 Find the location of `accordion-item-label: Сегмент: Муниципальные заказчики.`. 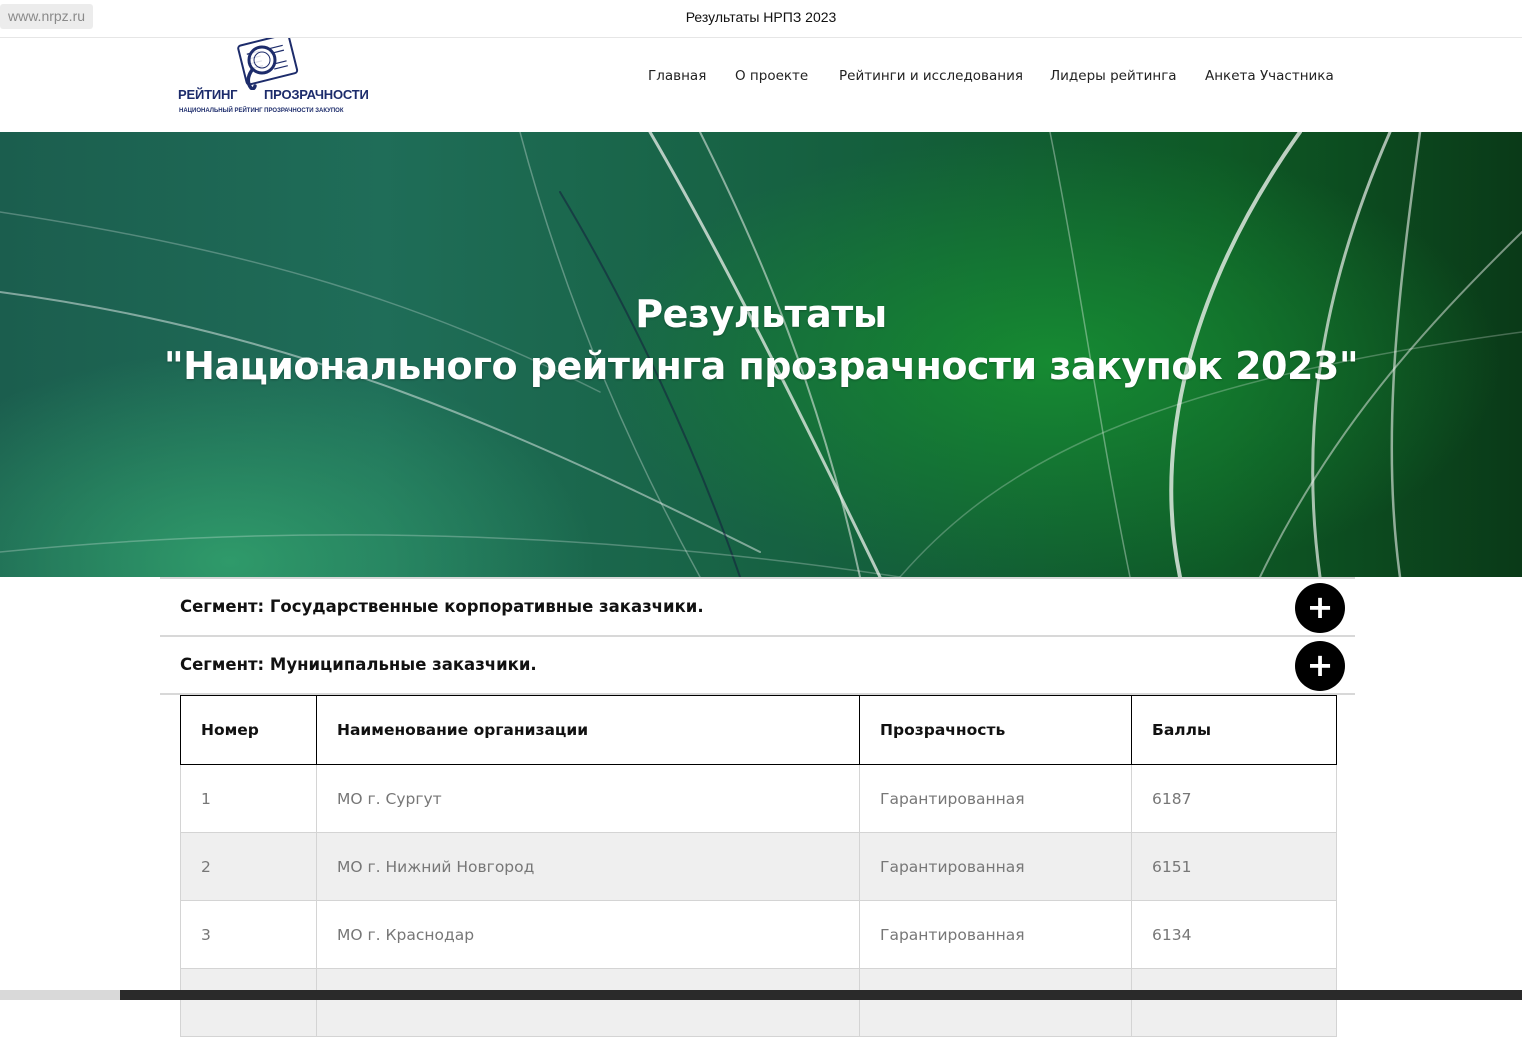

accordion-item-label: Сегмент: Муниципальные заказчики. is located at coordinates (358, 664).